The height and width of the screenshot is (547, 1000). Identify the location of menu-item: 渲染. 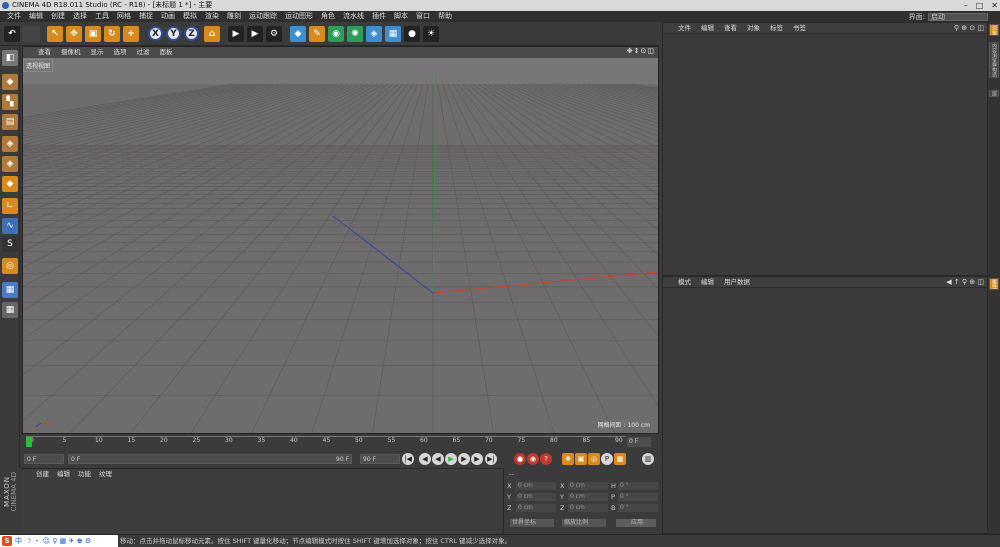
(212, 16).